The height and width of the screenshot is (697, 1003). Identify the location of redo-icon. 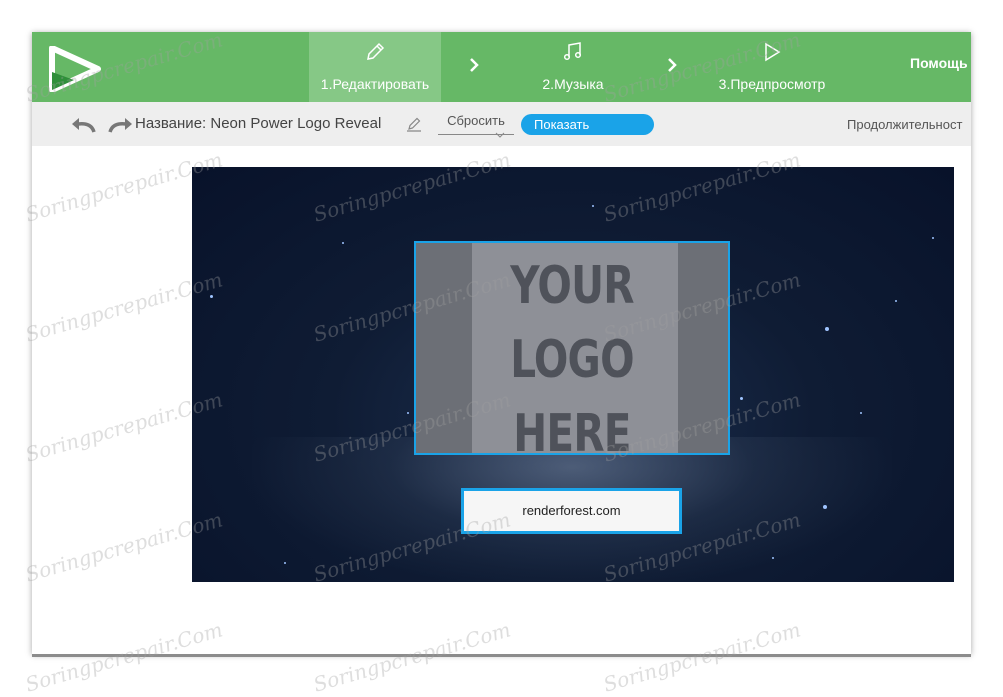
(121, 124).